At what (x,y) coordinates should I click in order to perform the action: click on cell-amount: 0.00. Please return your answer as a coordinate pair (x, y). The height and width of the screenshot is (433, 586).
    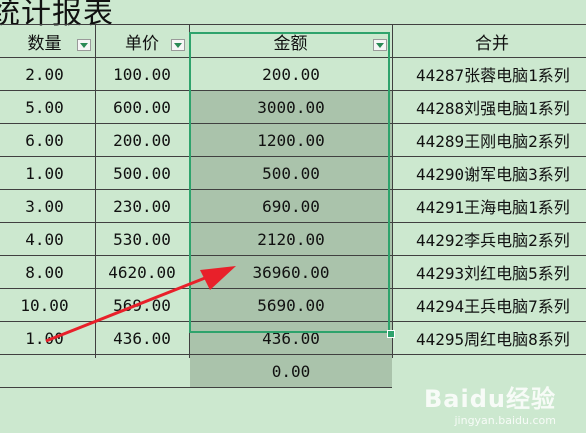
    Looking at the image, I should click on (291, 371).